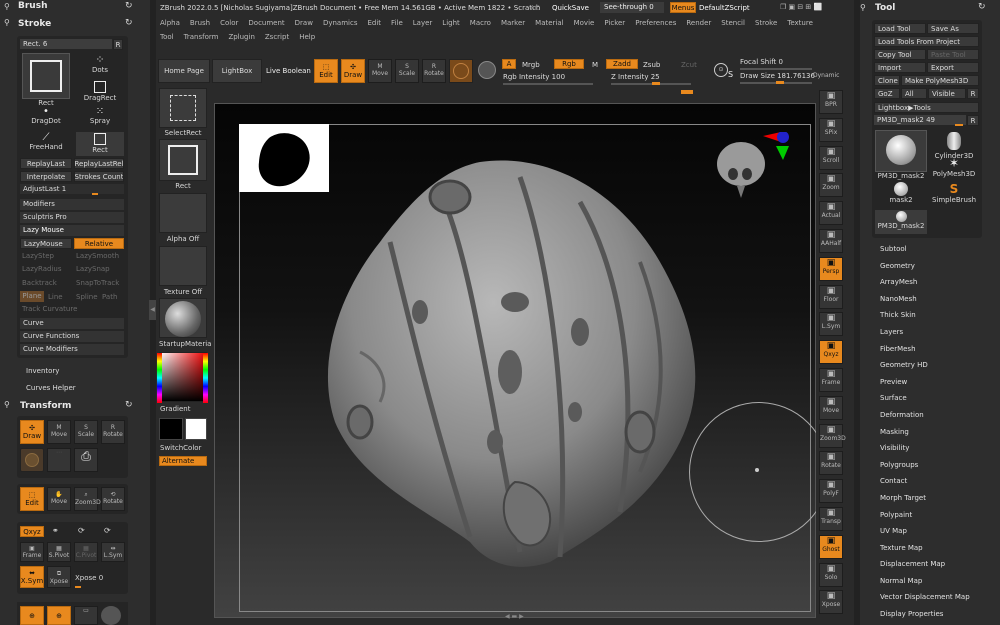  Describe the element at coordinates (46, 163) in the screenshot. I see `replay-last-button: ReplayLast` at that location.